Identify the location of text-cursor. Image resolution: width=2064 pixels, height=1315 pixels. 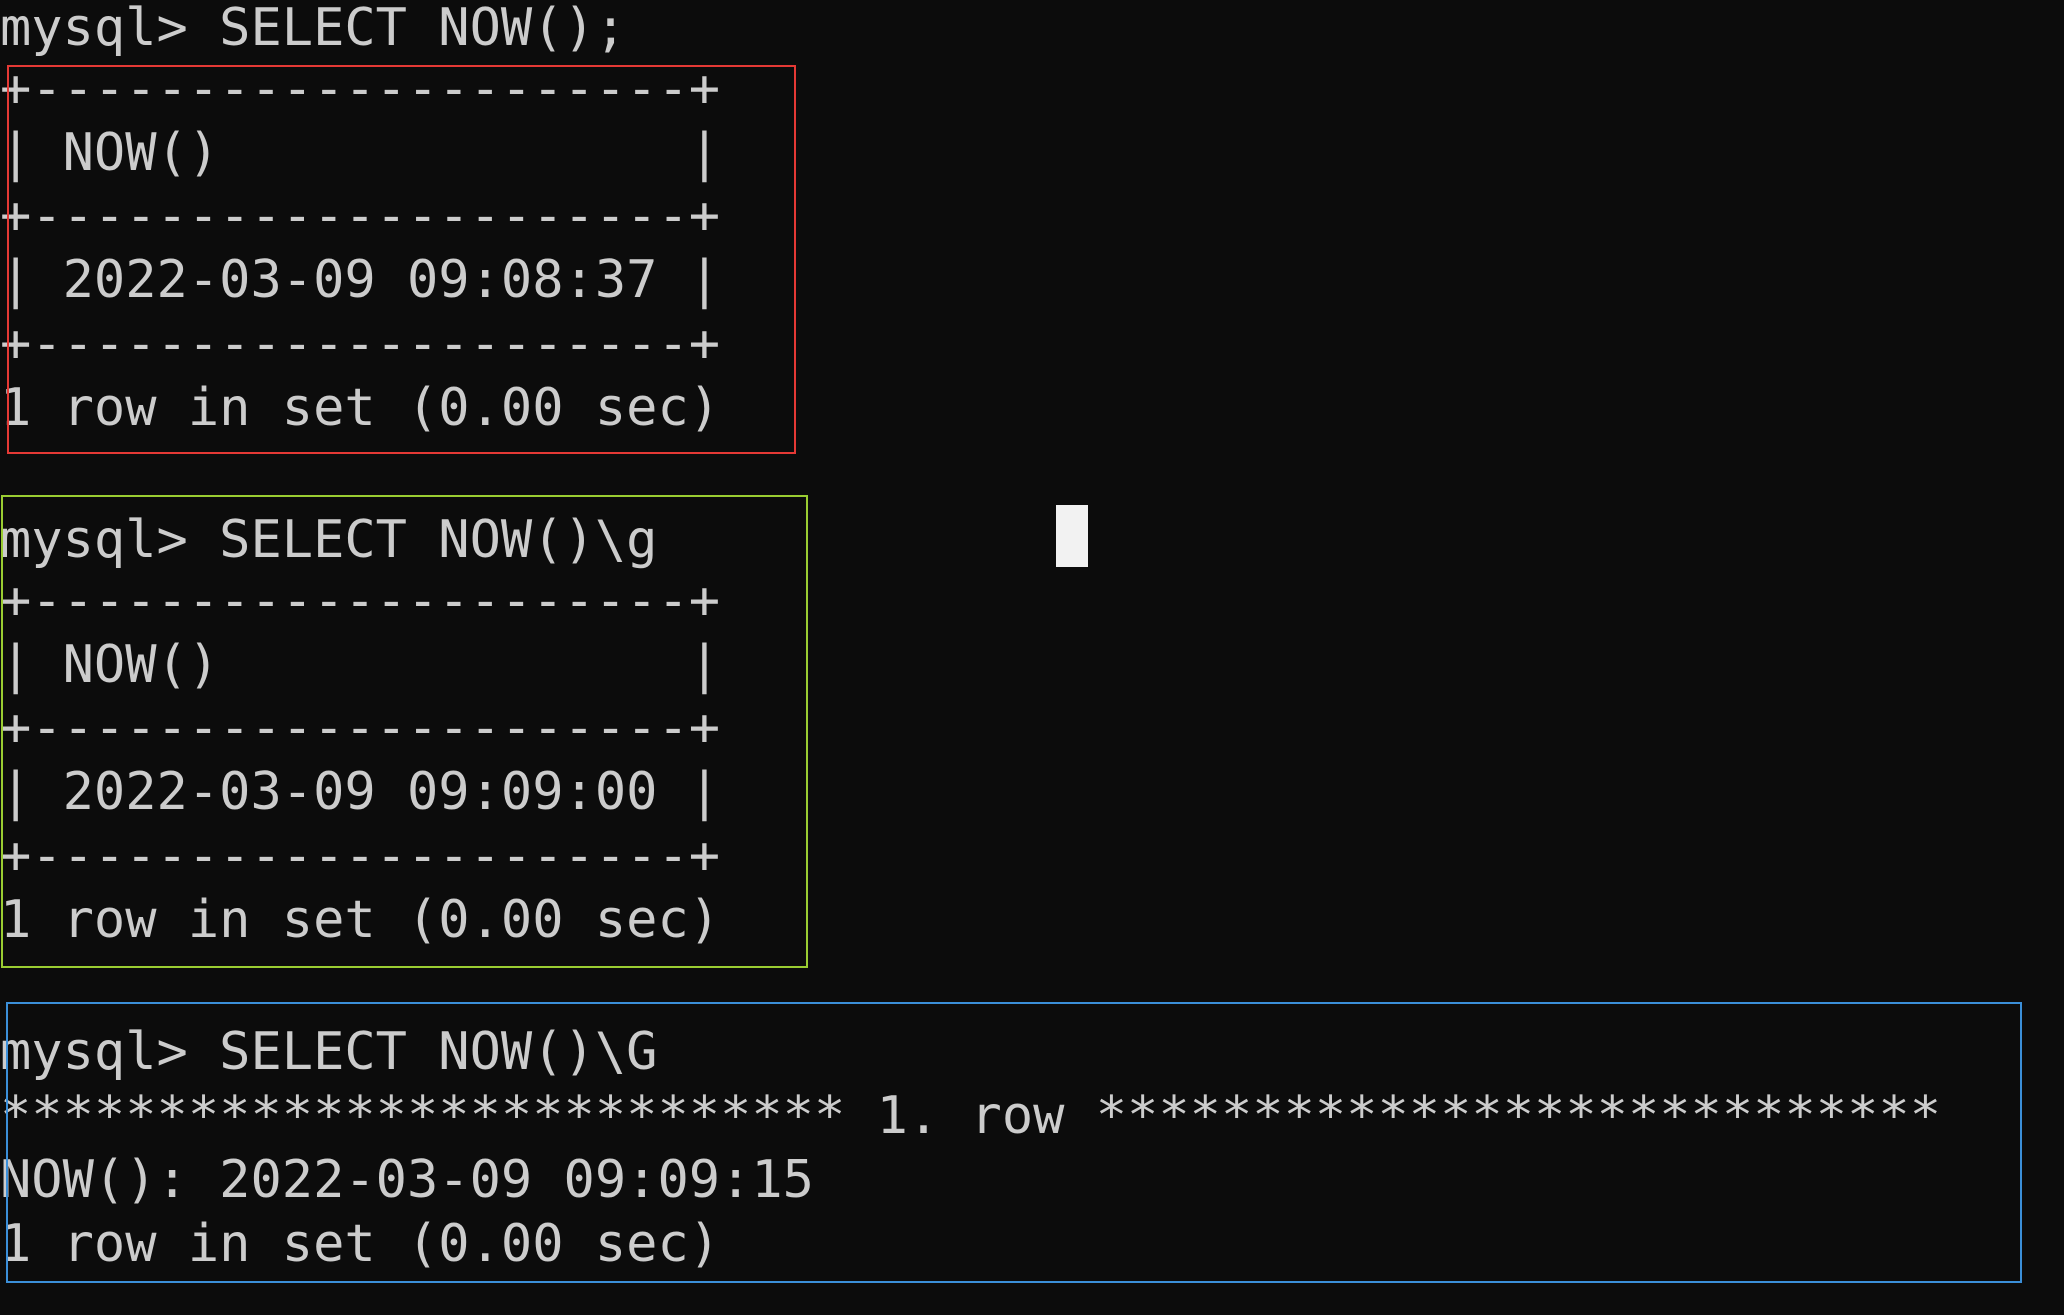
(1072, 536).